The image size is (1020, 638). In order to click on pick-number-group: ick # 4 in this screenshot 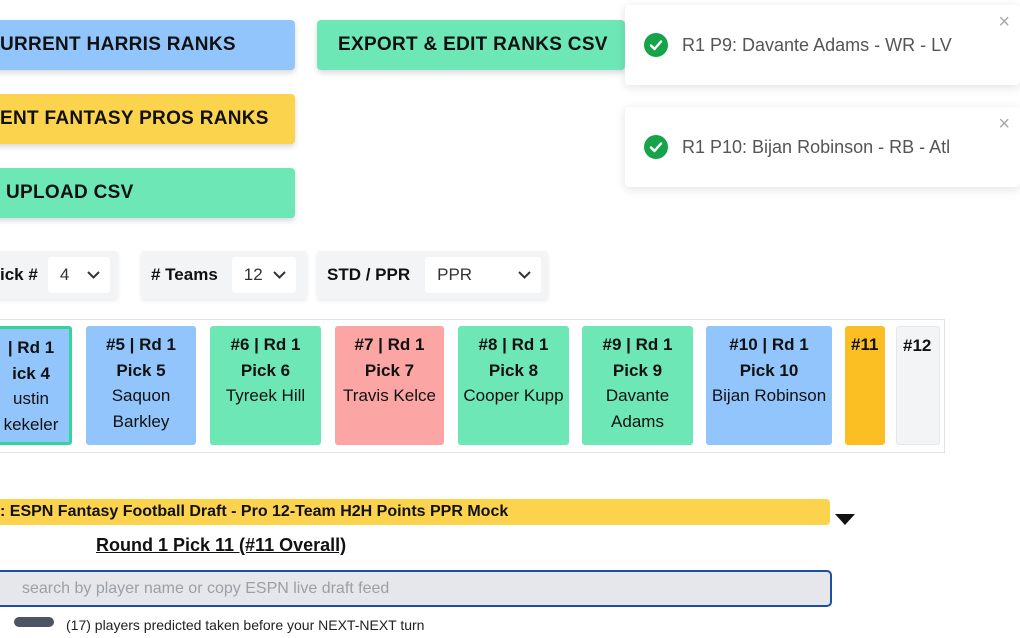, I will do `click(59, 275)`.